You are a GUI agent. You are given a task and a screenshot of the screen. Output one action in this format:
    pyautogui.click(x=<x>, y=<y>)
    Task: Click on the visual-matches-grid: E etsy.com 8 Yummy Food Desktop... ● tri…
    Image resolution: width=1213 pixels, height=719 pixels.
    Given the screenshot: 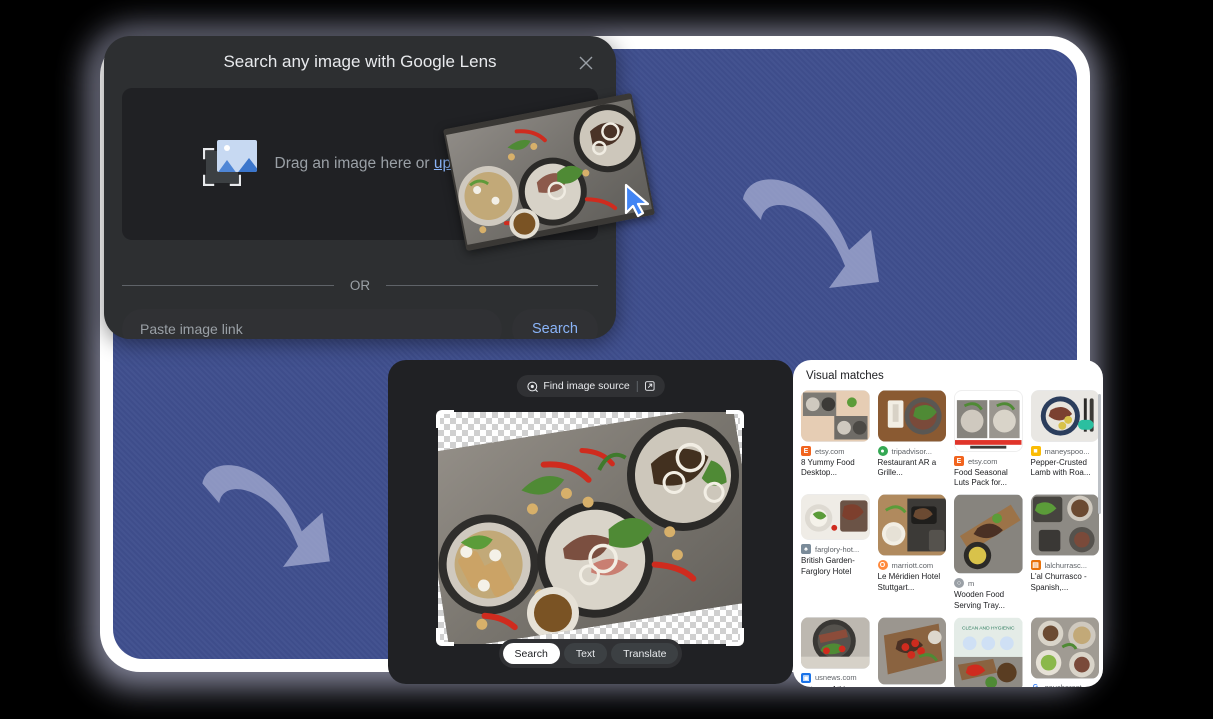 What is the action you would take?
    pyautogui.click(x=950, y=538)
    